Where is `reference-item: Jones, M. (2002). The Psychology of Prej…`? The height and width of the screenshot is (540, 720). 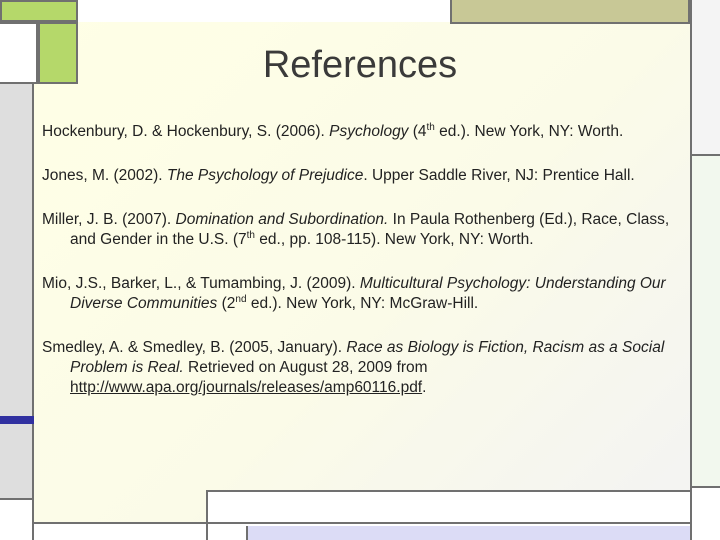 reference-item: Jones, M. (2002). The Psychology of Prej… is located at coordinates (367, 176).